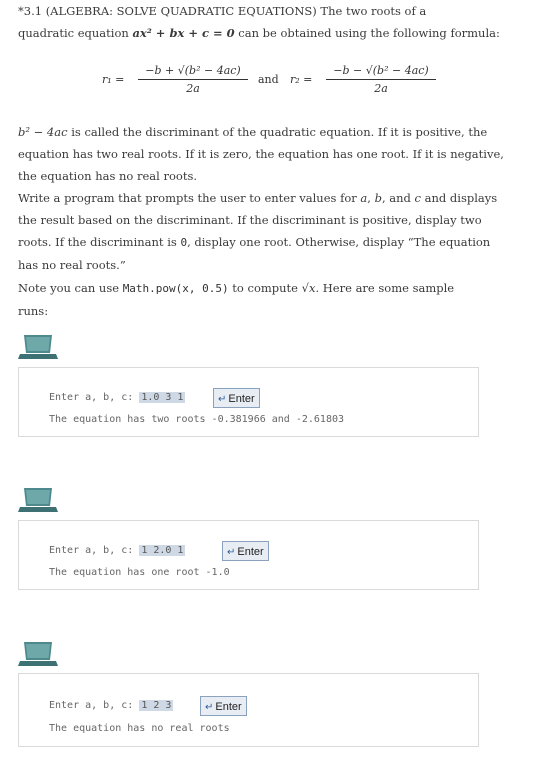  I want to click on r1-fraction: −b + √(b² − 4ac) 2a, so click(193, 79).